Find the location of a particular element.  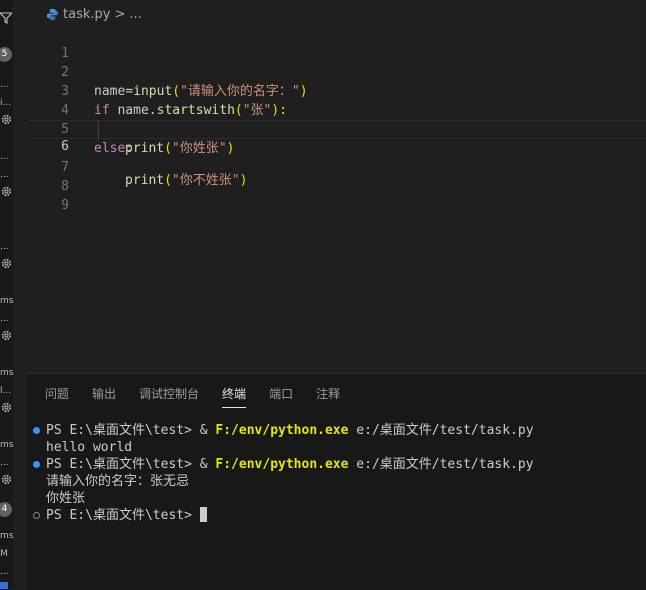

terminal-cursor is located at coordinates (203, 514).